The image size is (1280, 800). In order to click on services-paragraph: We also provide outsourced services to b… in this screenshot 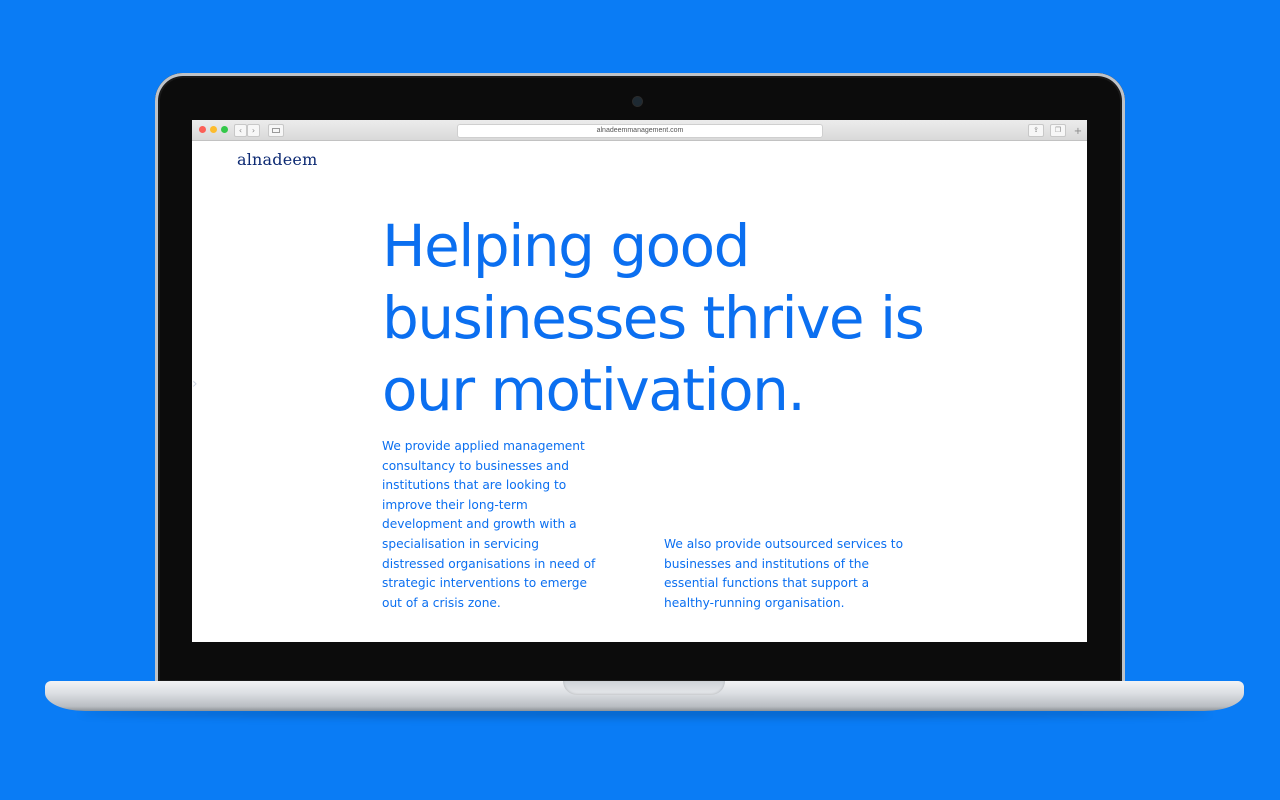, I will do `click(784, 573)`.